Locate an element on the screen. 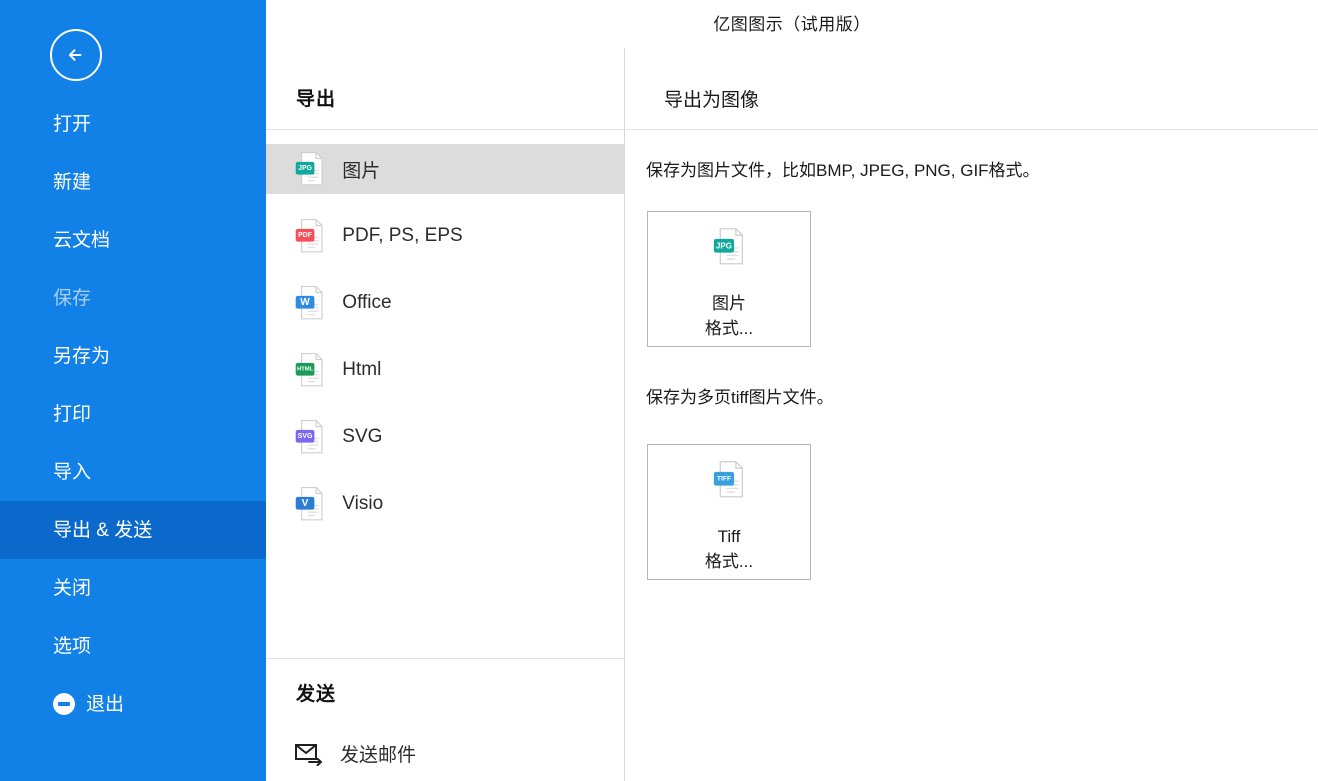 This screenshot has width=1318, height=781. sidebar-item-print: 打印 is located at coordinates (133, 414).